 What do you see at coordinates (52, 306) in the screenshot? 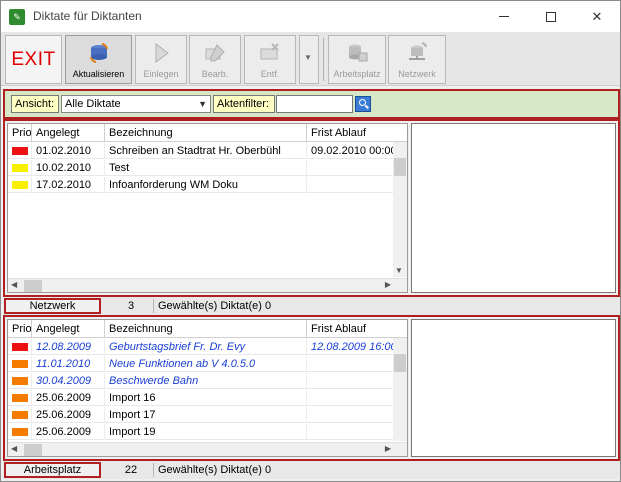
I see `netzwerk-status-button: Netzwerk` at bounding box center [52, 306].